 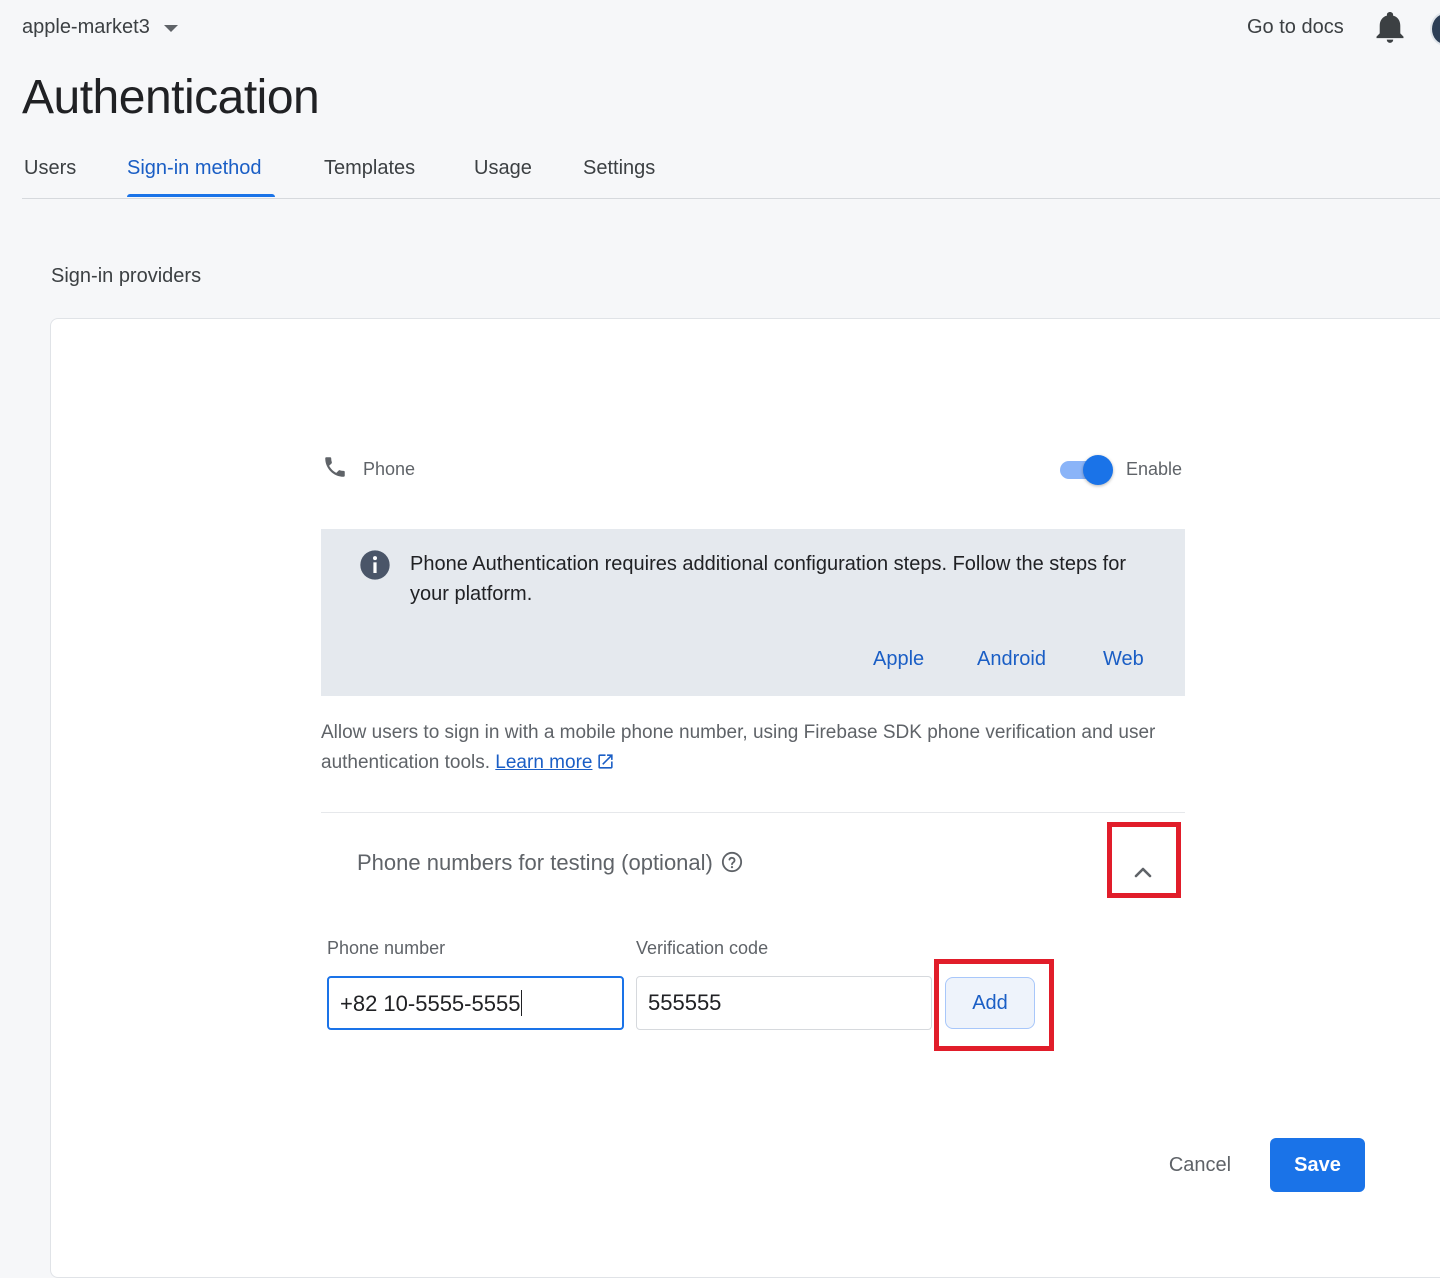 I want to click on active-tab-indicator, so click(x=201, y=195).